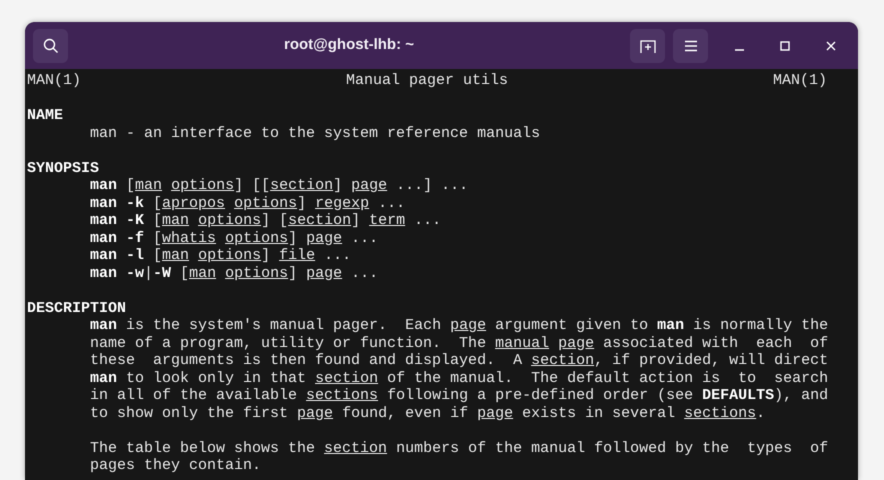 Image resolution: width=884 pixels, height=480 pixels. I want to click on section-heading: SYNOPSIS, so click(63, 168).